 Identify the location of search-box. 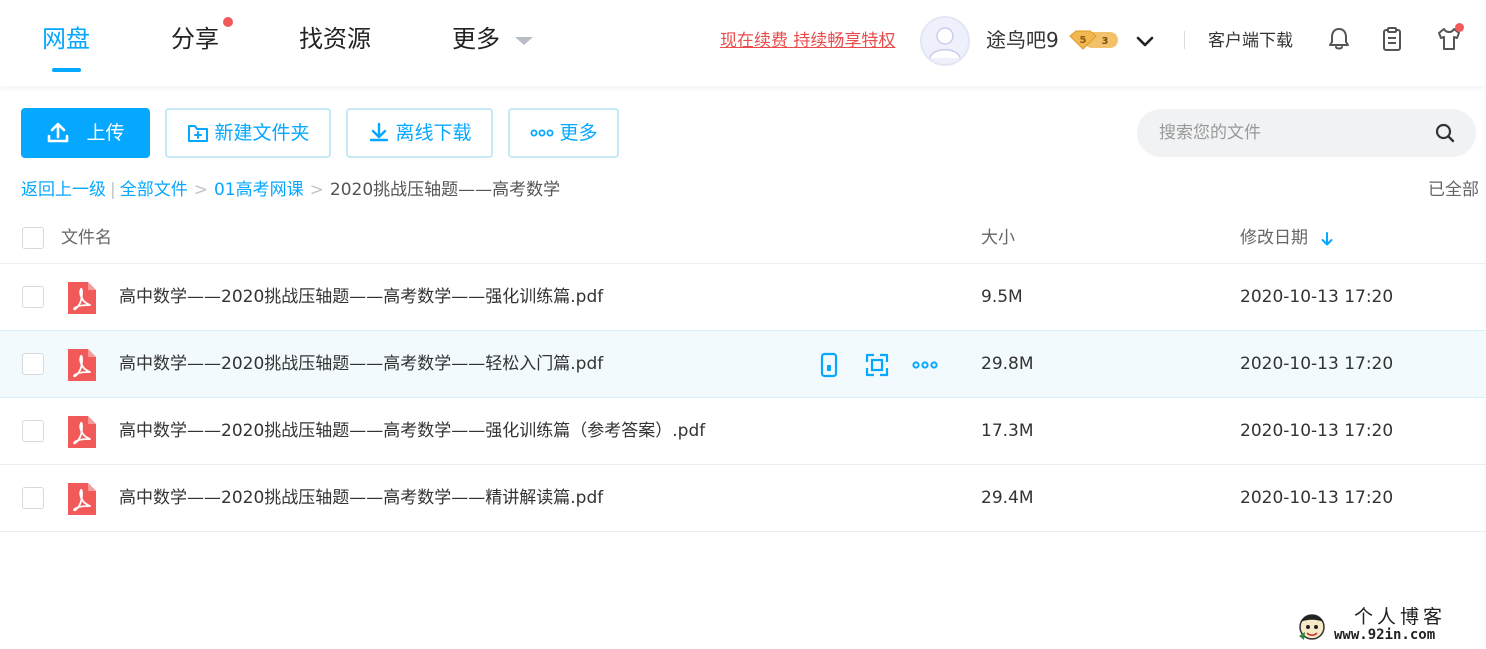
(1306, 133).